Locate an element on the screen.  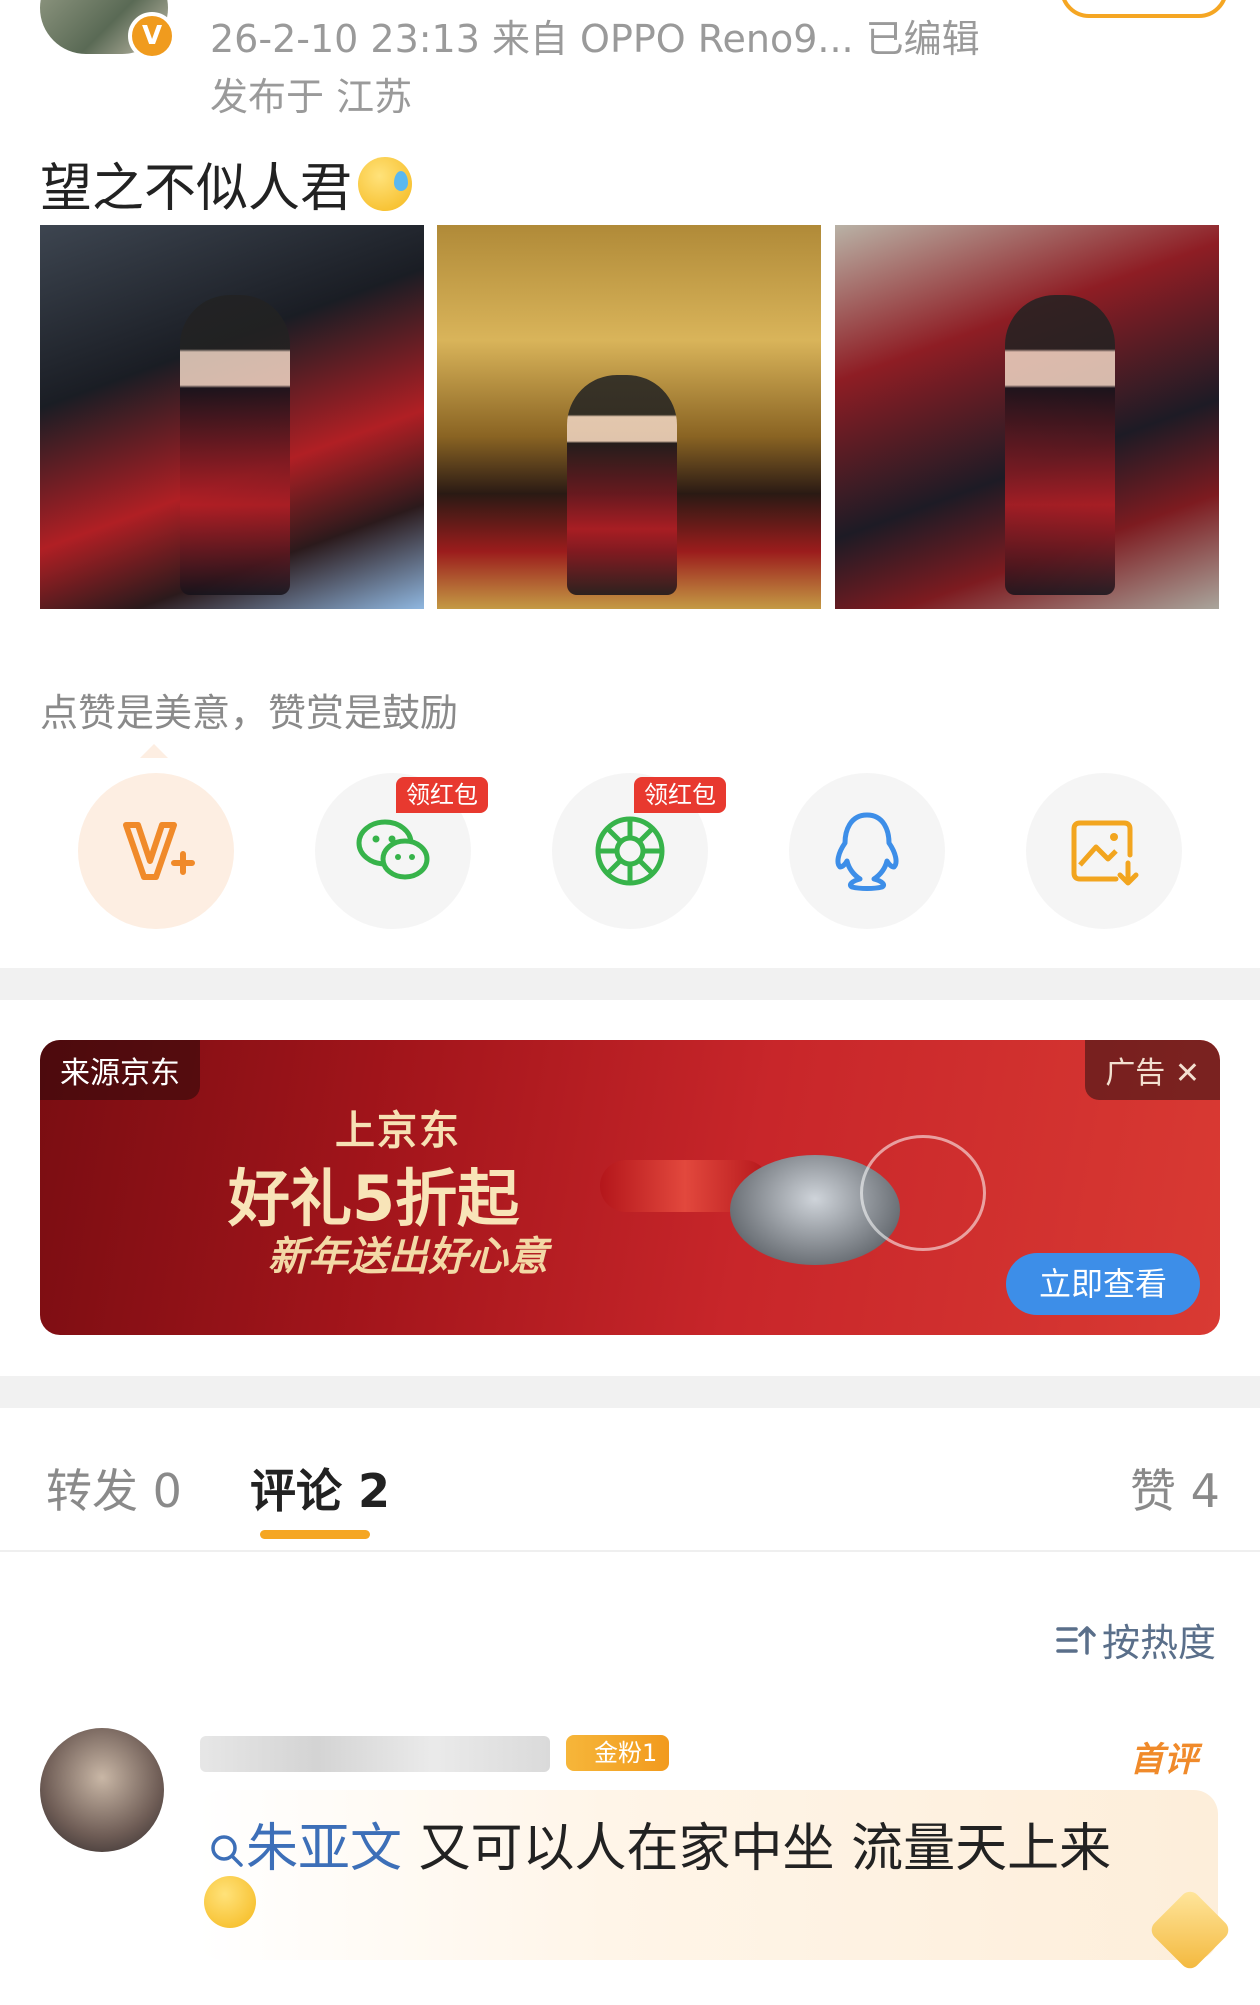
post-location: 发布于 江苏 is located at coordinates (311, 97).